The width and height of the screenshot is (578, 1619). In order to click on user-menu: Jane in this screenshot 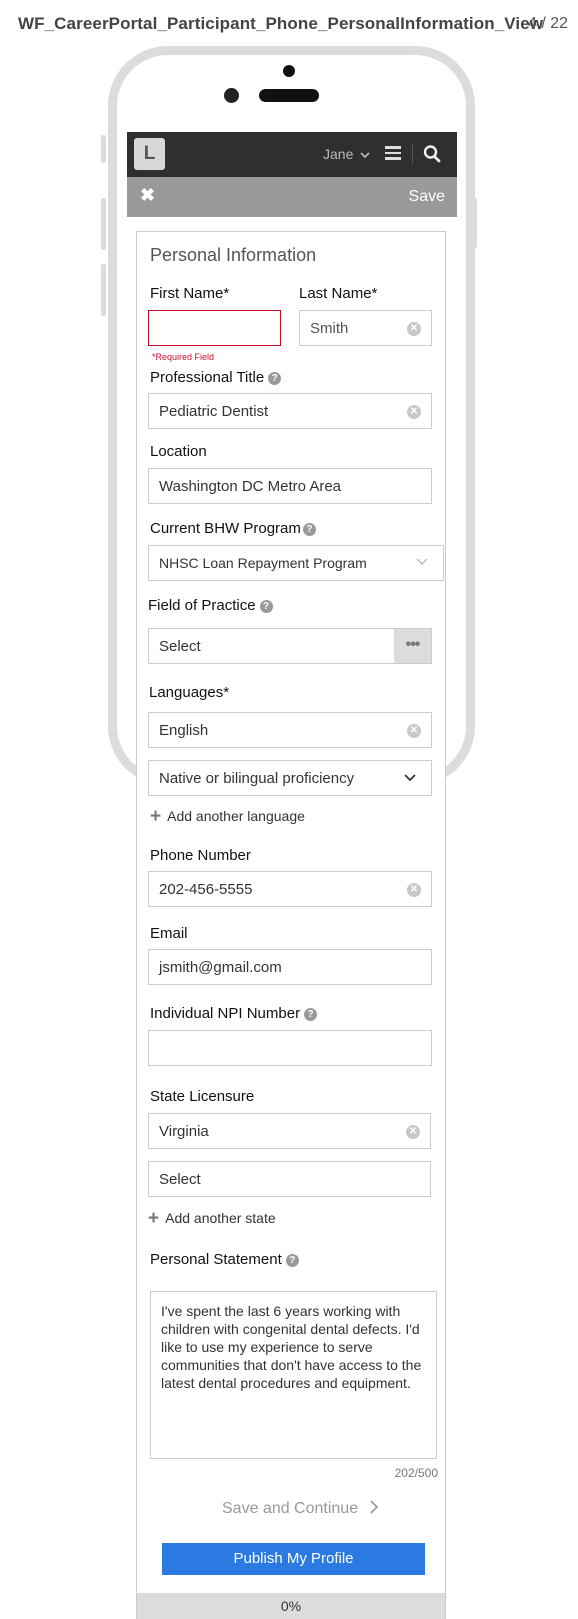, I will do `click(346, 154)`.